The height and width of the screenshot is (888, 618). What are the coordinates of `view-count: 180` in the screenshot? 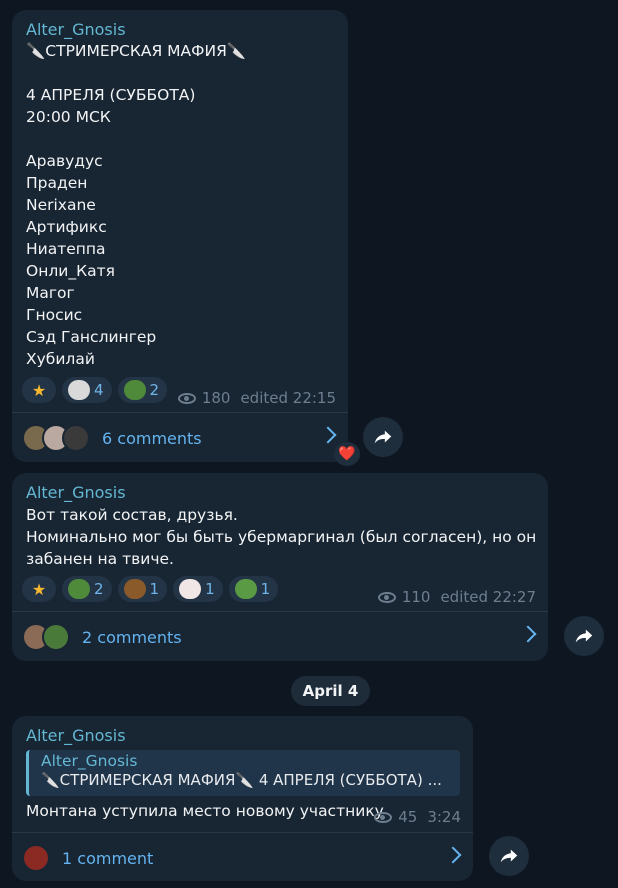 It's located at (216, 398).